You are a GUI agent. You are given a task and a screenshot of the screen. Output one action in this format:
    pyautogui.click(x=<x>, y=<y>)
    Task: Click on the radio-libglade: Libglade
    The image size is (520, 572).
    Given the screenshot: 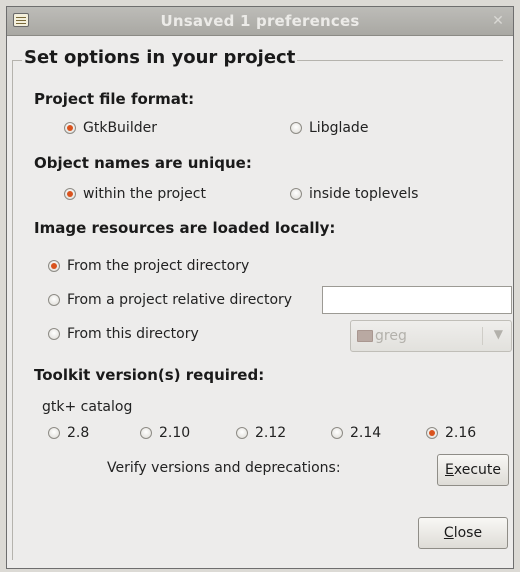 What is the action you would take?
    pyautogui.click(x=329, y=128)
    